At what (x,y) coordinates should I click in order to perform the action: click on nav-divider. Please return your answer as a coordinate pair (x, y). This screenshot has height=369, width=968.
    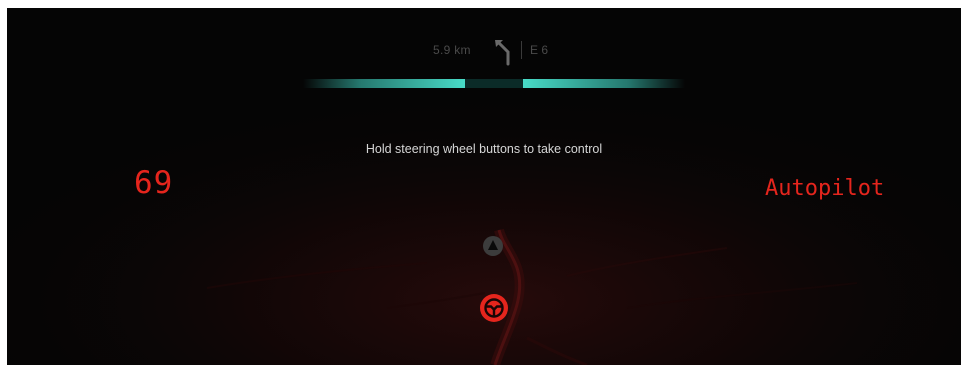
    Looking at the image, I should click on (521, 50).